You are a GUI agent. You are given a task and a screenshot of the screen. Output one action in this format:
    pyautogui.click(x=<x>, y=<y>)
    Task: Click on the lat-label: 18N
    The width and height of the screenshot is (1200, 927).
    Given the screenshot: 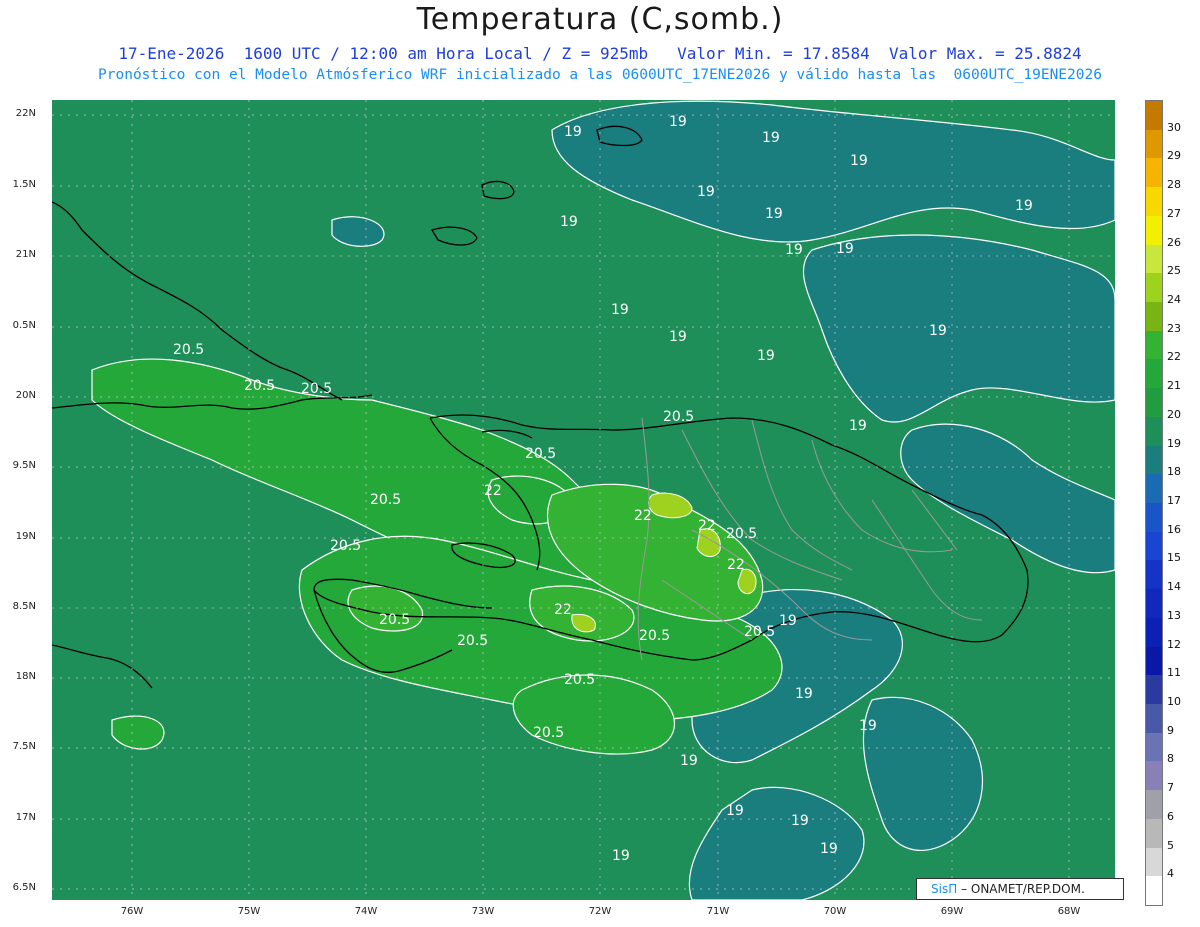 What is the action you would take?
    pyautogui.click(x=25, y=676)
    